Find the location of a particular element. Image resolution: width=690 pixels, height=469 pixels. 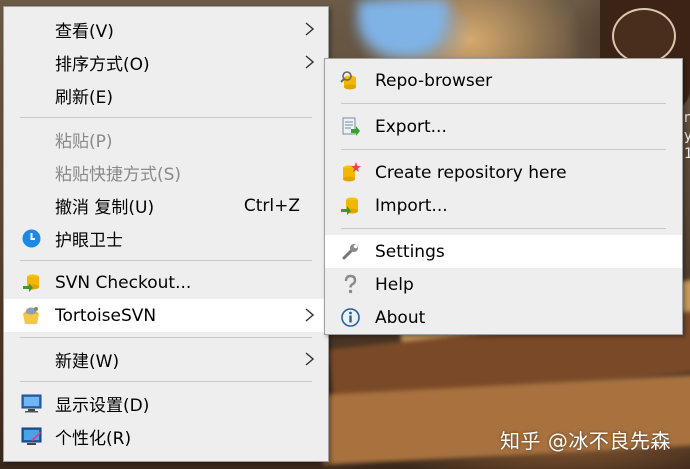

menu-item-eye-guard: 护眼卫士 is located at coordinates (166, 238).